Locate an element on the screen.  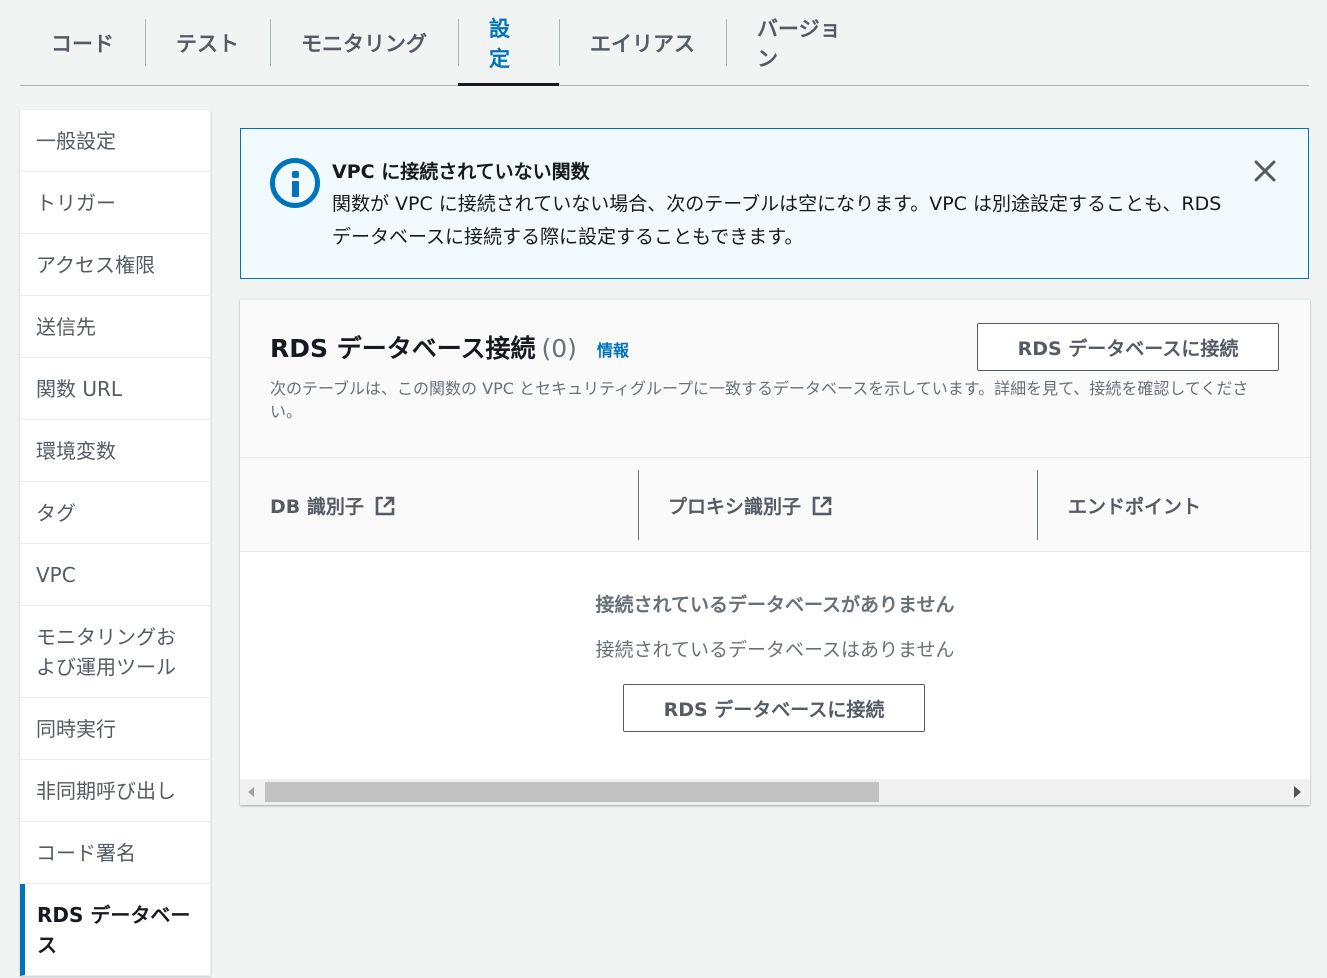
column-label: エンドポイント is located at coordinates (1135, 507).